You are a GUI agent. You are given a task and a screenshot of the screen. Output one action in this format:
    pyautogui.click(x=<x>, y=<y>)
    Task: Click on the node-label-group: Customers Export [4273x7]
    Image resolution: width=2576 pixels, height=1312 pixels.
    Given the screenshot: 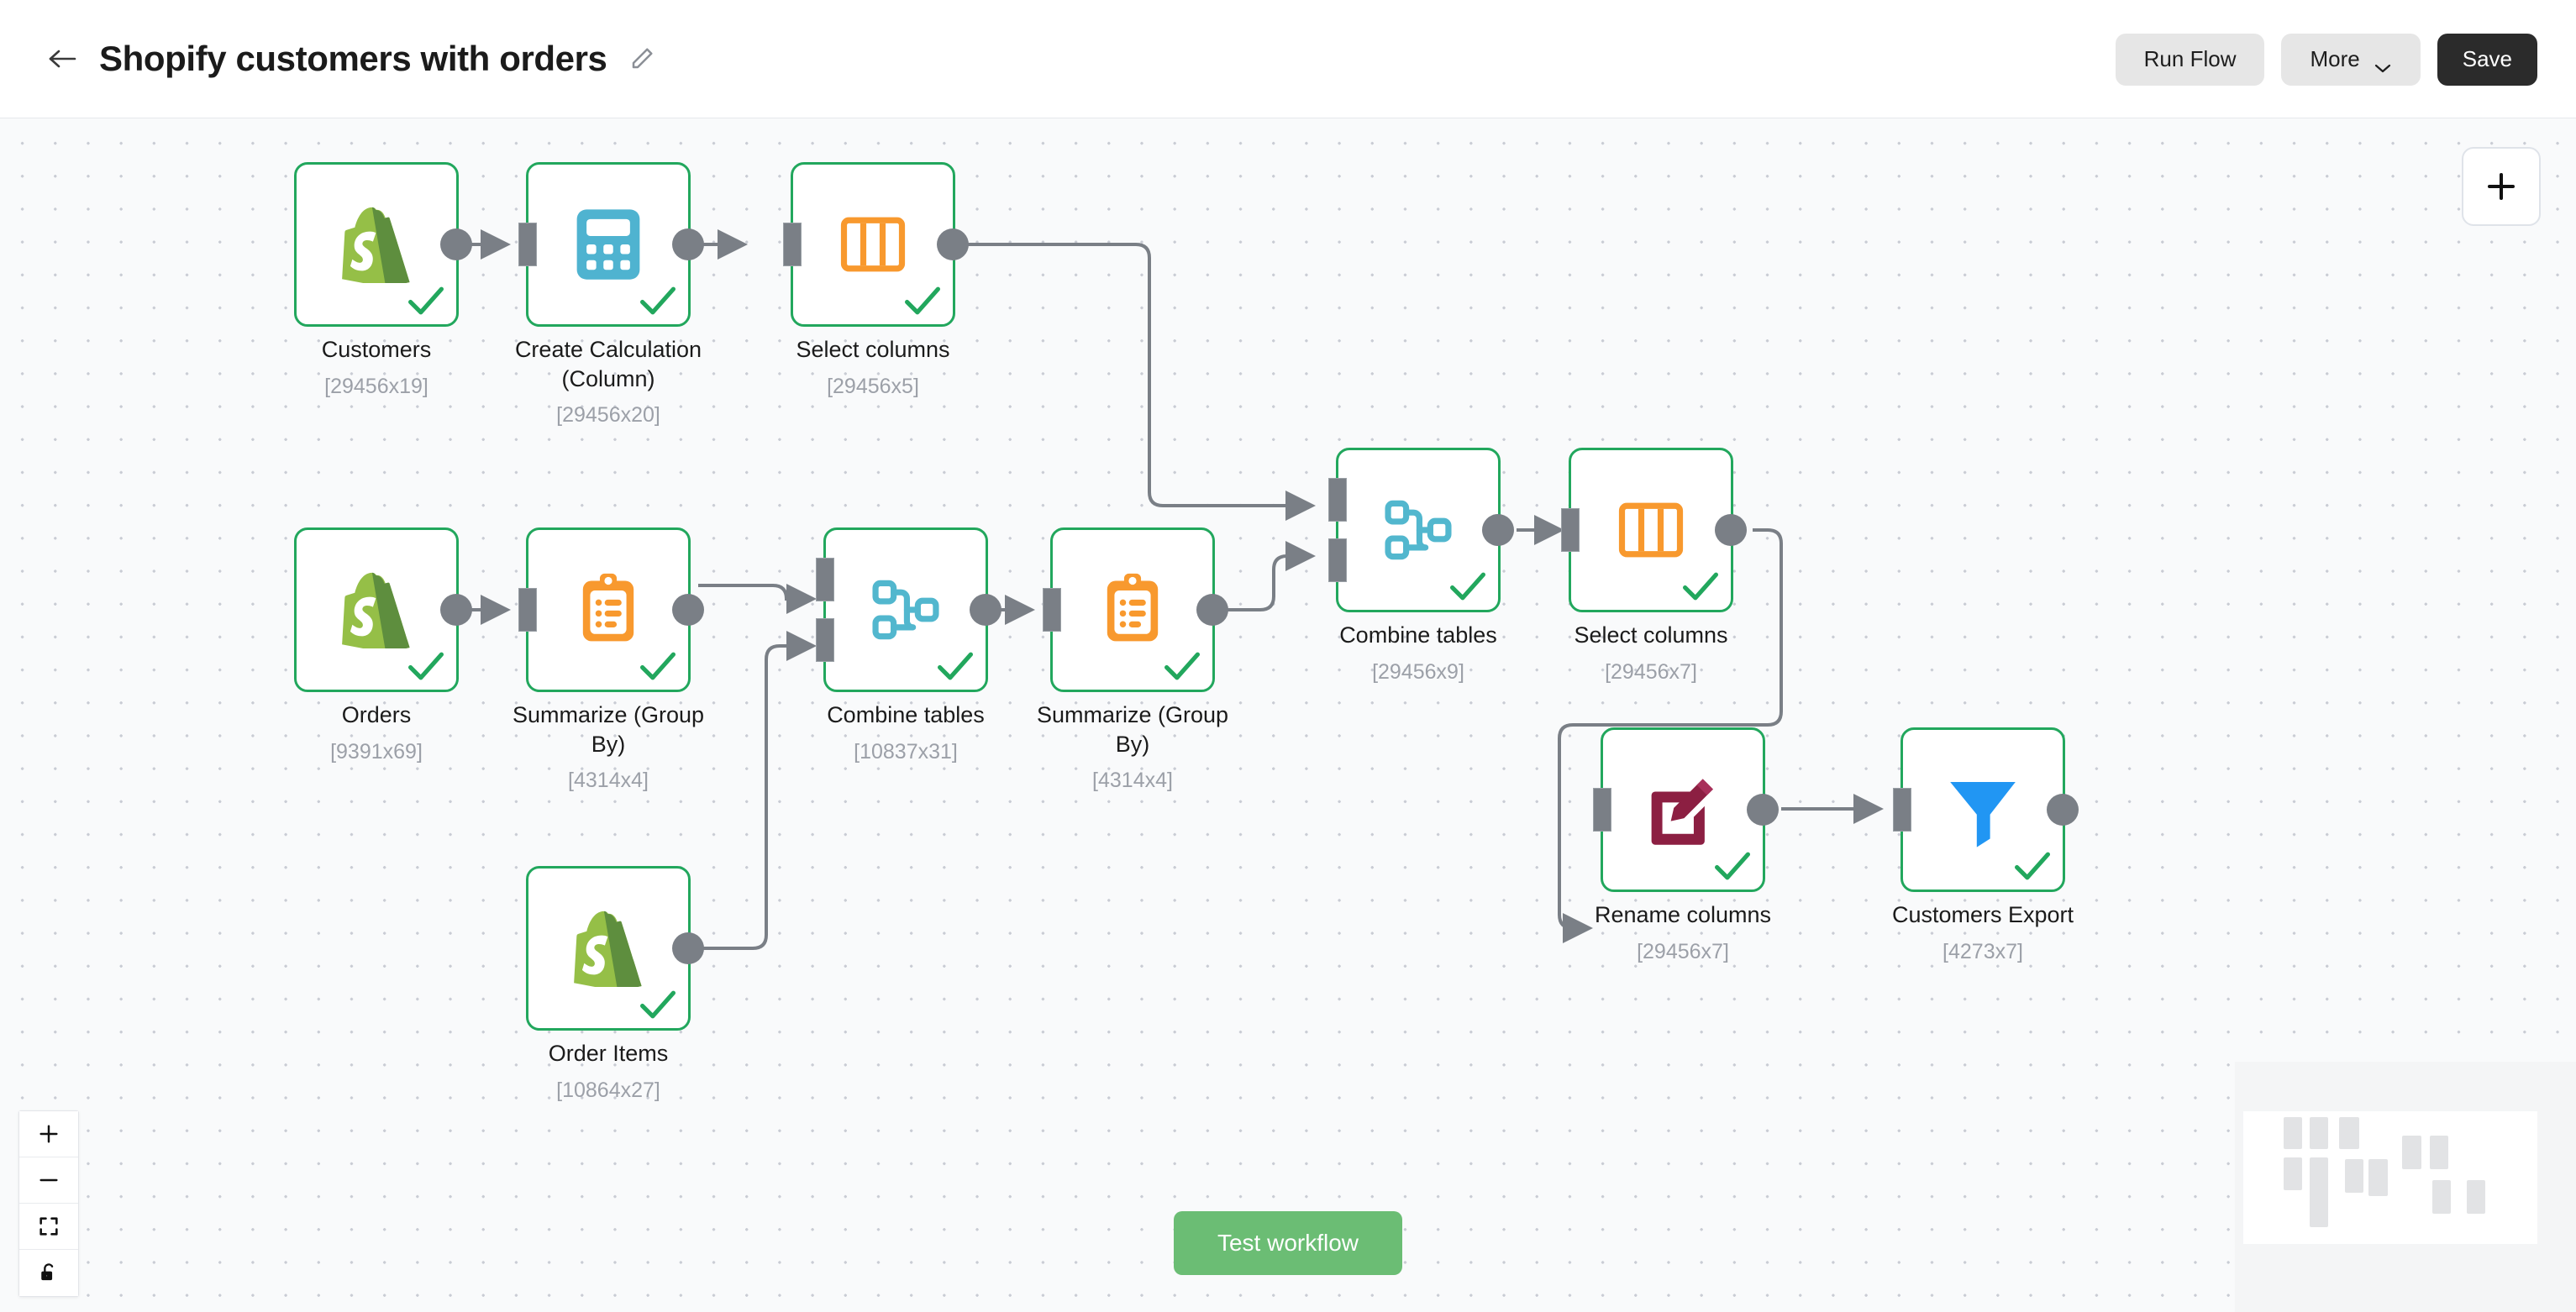 What is the action you would take?
    pyautogui.click(x=1983, y=932)
    